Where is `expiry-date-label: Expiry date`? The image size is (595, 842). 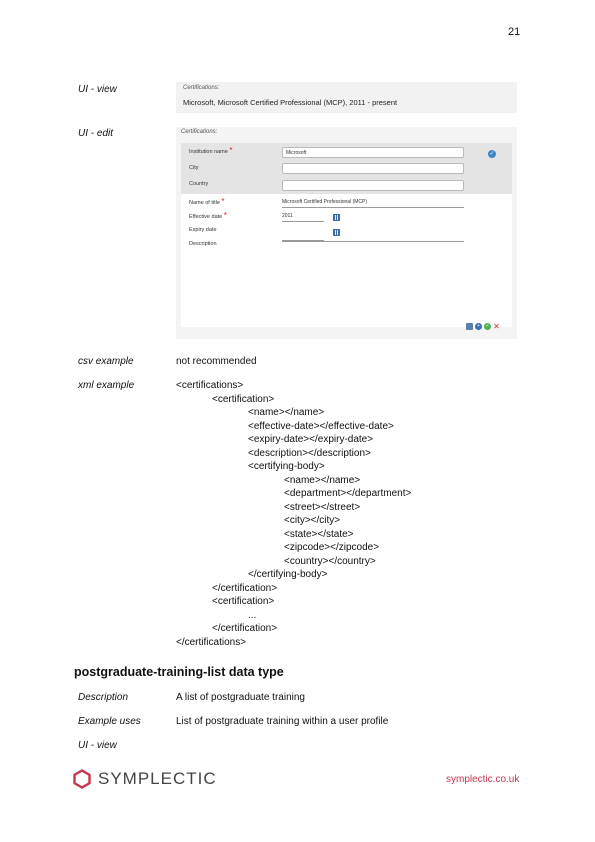 expiry-date-label: Expiry date is located at coordinates (203, 230).